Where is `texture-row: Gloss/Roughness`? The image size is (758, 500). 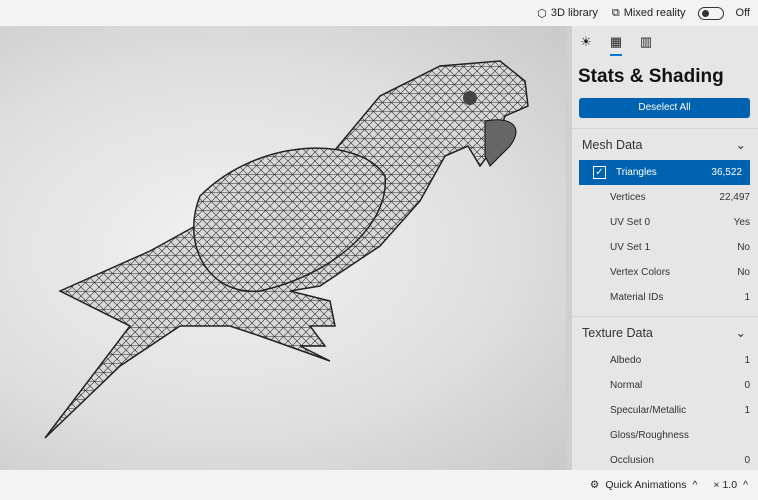 texture-row: Gloss/Roughness is located at coordinates (665, 435).